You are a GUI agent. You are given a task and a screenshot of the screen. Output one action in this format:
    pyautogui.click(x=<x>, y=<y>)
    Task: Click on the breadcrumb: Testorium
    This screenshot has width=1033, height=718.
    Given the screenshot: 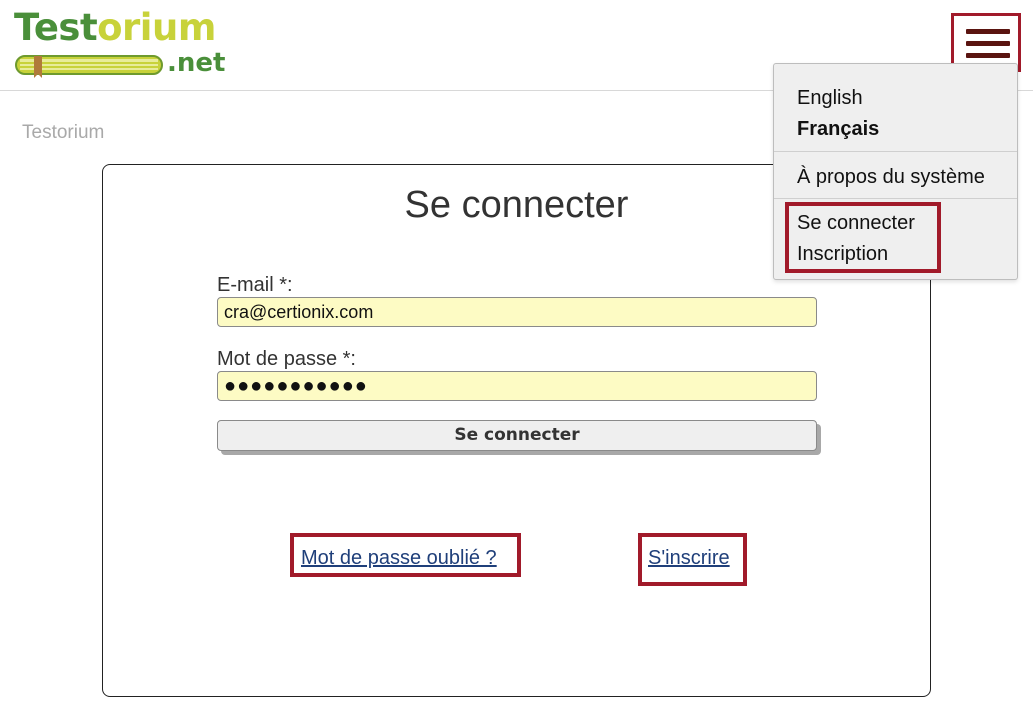 What is the action you would take?
    pyautogui.click(x=63, y=133)
    